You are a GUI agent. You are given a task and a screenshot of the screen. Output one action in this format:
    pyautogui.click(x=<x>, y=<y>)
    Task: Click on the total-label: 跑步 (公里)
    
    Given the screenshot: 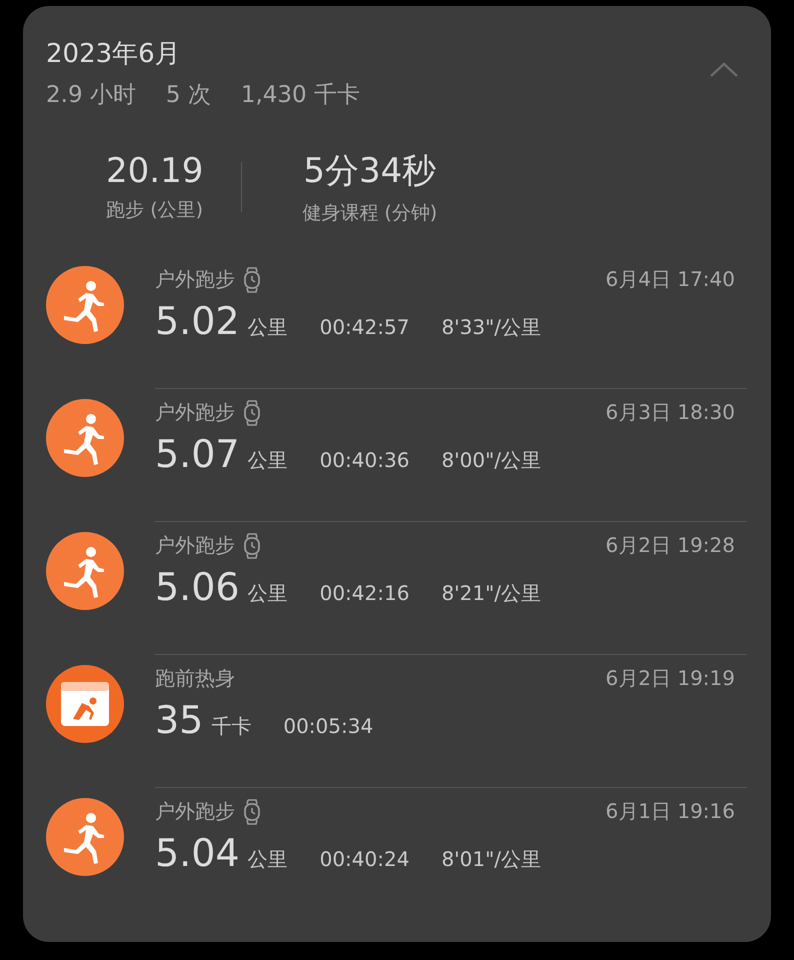 What is the action you would take?
    pyautogui.click(x=155, y=210)
    